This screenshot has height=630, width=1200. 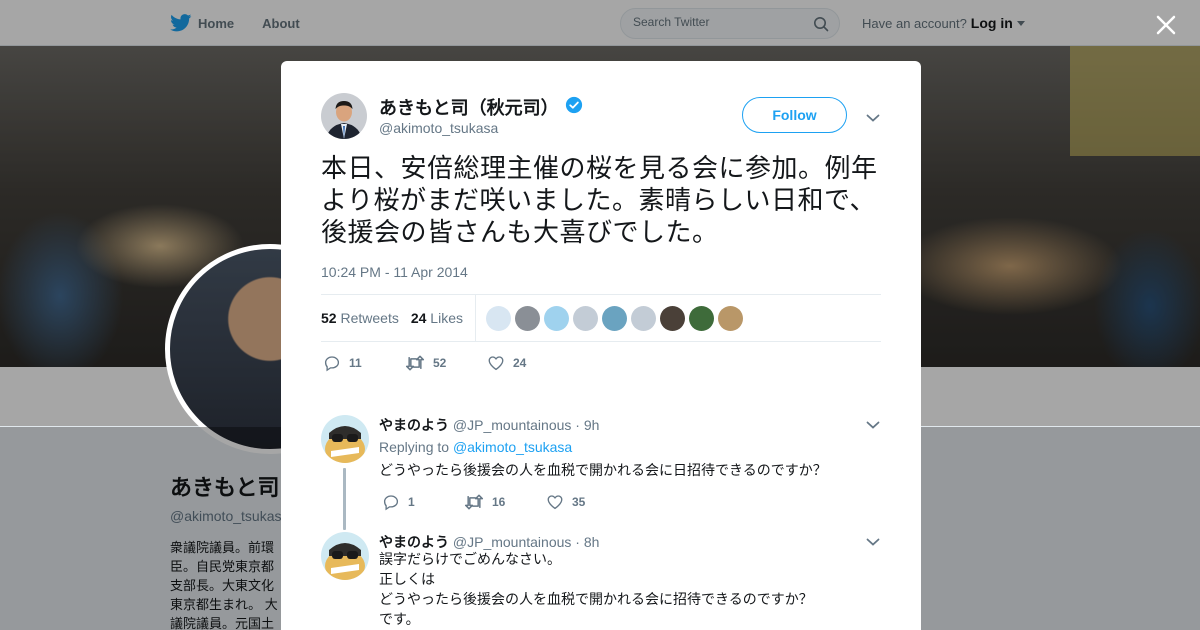 I want to click on like-count: 24, so click(x=520, y=363).